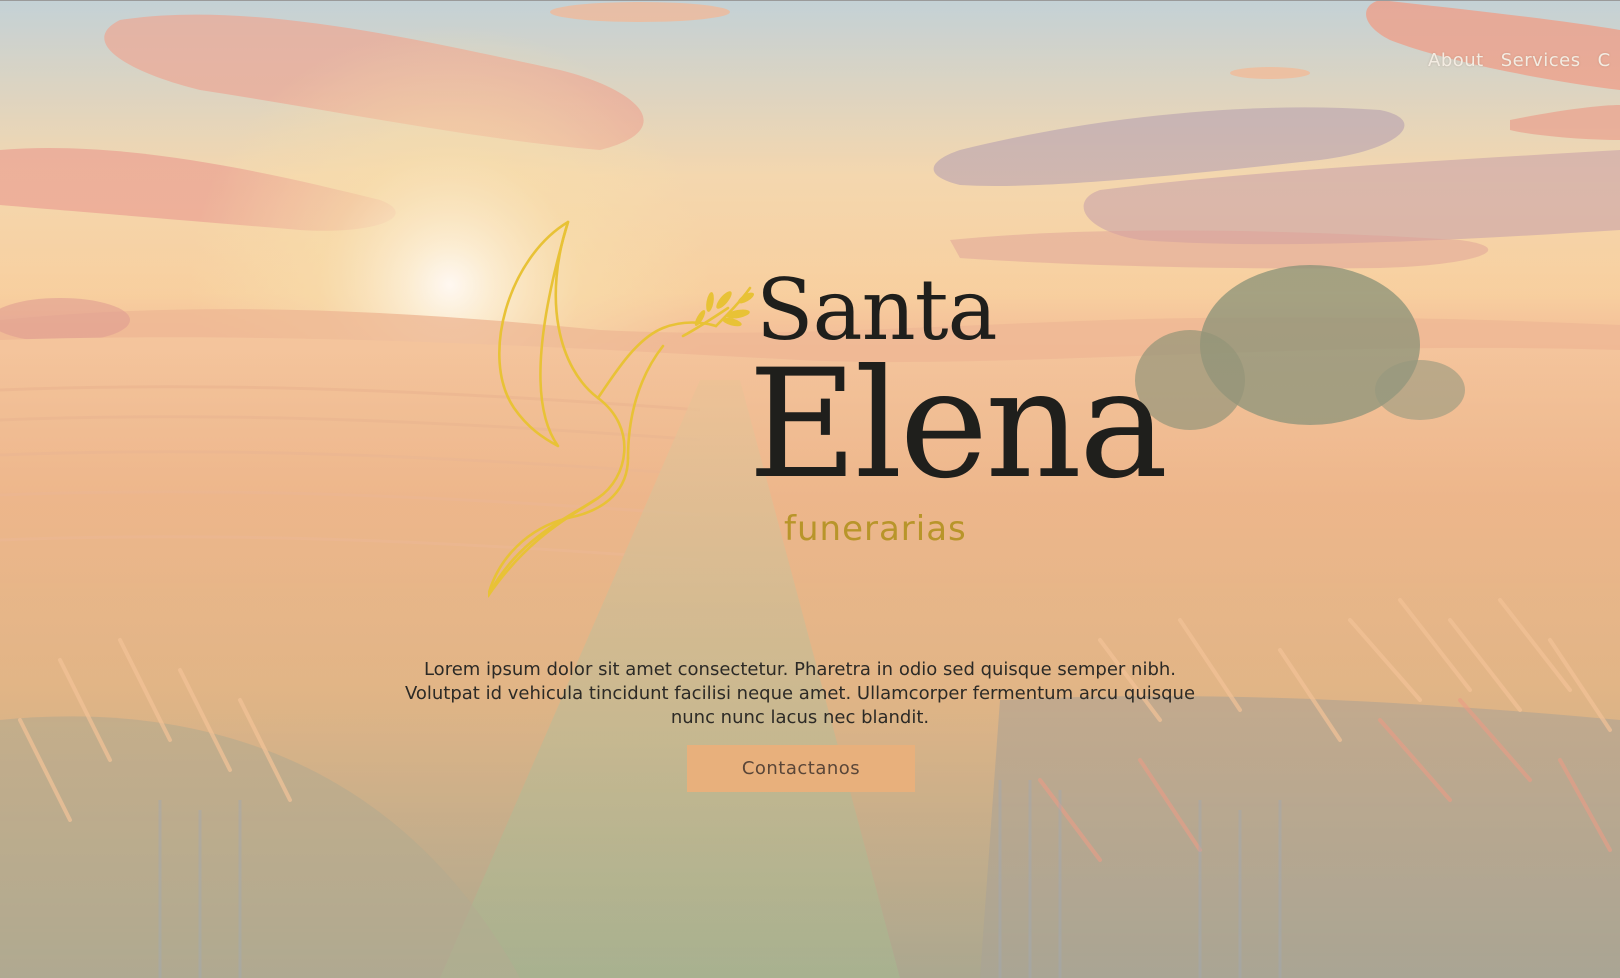 This screenshot has height=978, width=1620. What do you see at coordinates (621, 409) in the screenshot?
I see `dove-with-branch-icon` at bounding box center [621, 409].